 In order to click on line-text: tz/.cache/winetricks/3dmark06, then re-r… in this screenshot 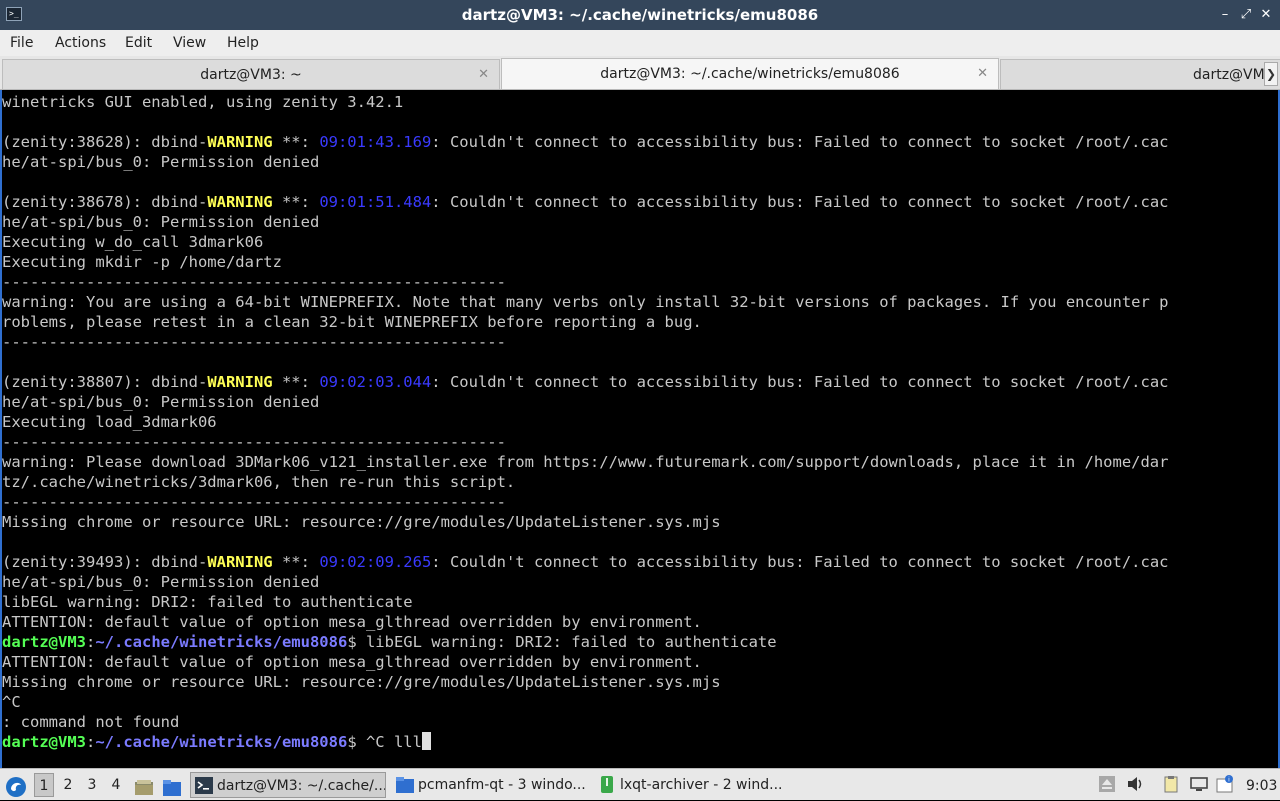, I will do `click(259, 482)`.